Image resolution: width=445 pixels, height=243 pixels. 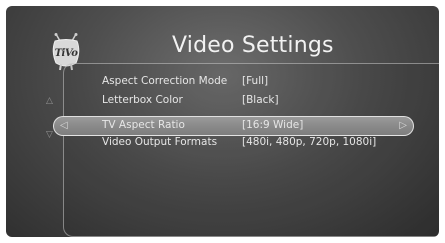 I want to click on setting-value: [480i, 480p, 720p, 1080i], so click(x=309, y=142).